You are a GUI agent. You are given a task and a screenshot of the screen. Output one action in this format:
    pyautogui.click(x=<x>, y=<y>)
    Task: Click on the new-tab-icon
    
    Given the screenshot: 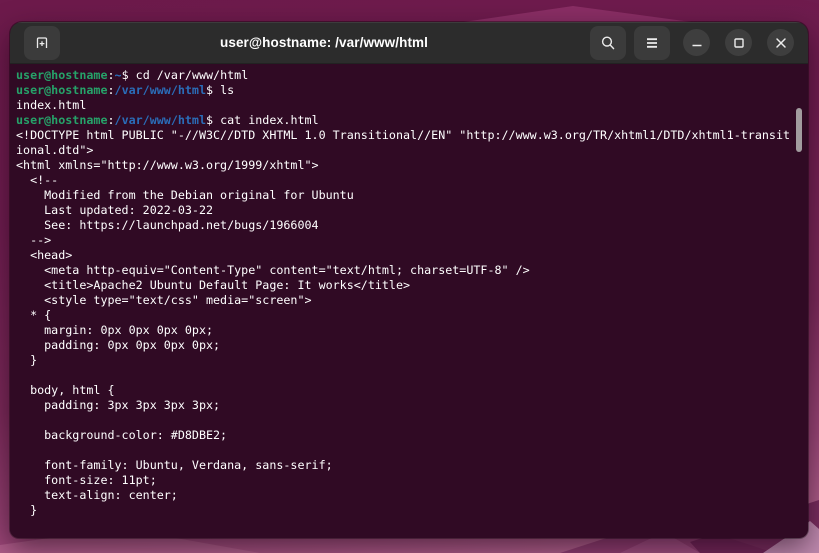 What is the action you would take?
    pyautogui.click(x=42, y=42)
    